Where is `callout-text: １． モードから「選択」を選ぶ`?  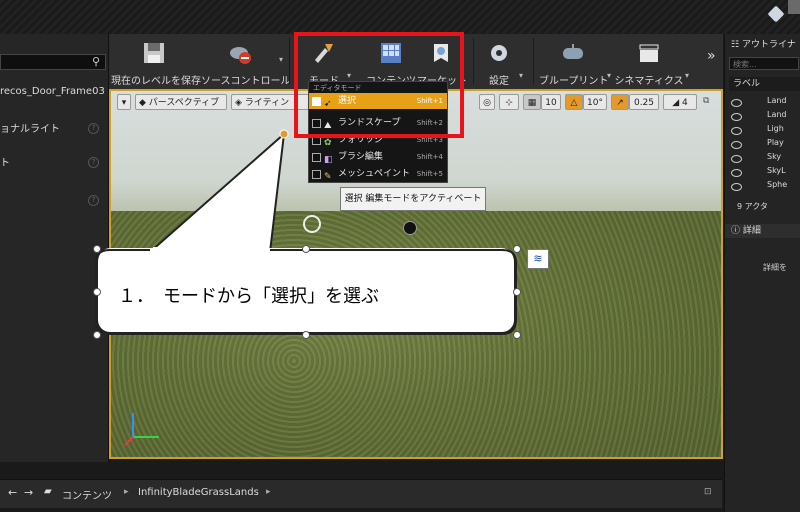 callout-text: １． モードから「選択」を選ぶ is located at coordinates (248, 296).